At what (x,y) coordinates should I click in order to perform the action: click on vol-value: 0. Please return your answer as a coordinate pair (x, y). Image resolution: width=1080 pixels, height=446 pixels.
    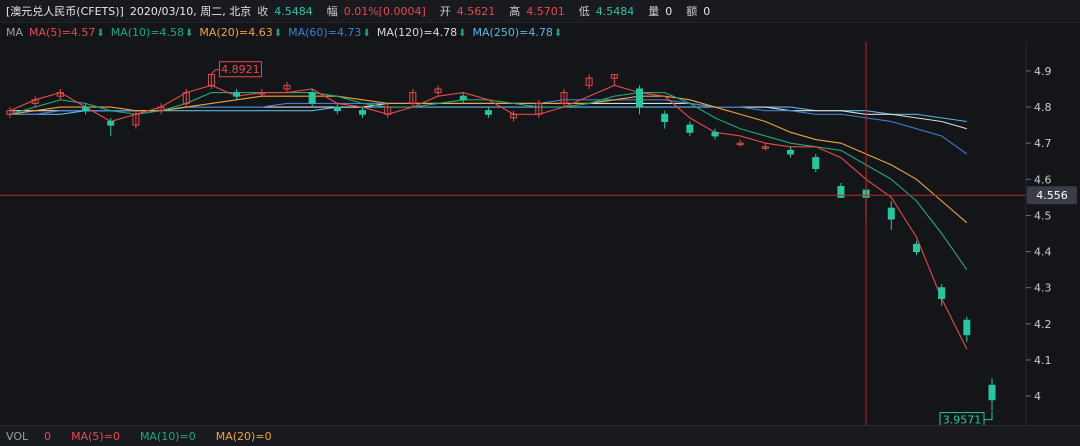
    Looking at the image, I should click on (48, 436).